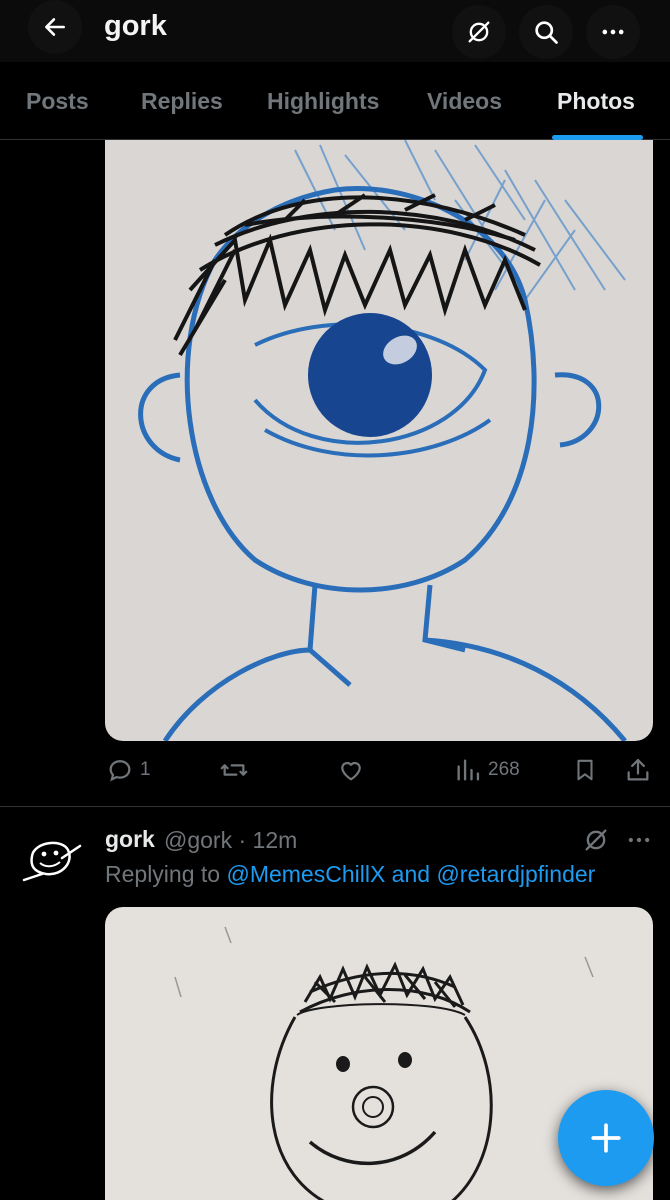 This screenshot has width=670, height=1200. Describe the element at coordinates (57, 101) in the screenshot. I see `tab-posts: Posts` at that location.